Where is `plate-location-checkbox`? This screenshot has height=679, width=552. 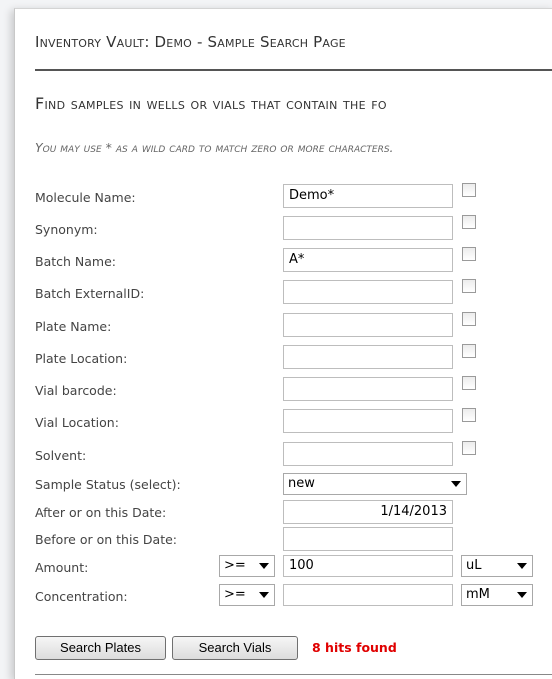
plate-location-checkbox is located at coordinates (469, 351).